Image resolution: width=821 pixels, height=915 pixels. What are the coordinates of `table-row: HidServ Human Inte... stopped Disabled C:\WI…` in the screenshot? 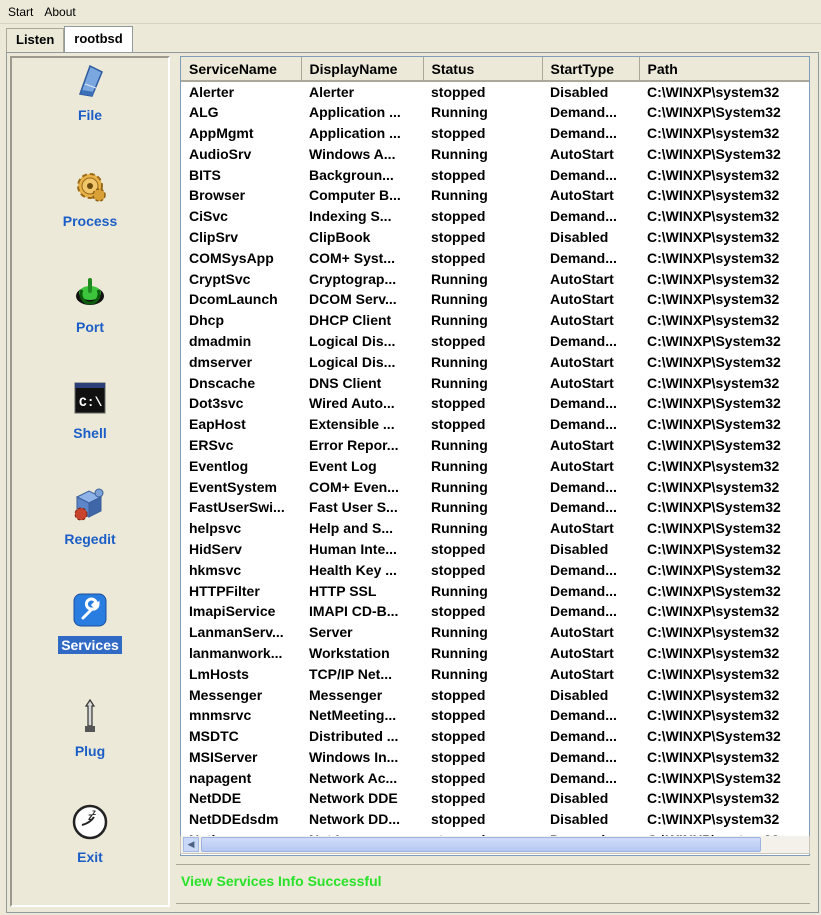 It's located at (495, 549).